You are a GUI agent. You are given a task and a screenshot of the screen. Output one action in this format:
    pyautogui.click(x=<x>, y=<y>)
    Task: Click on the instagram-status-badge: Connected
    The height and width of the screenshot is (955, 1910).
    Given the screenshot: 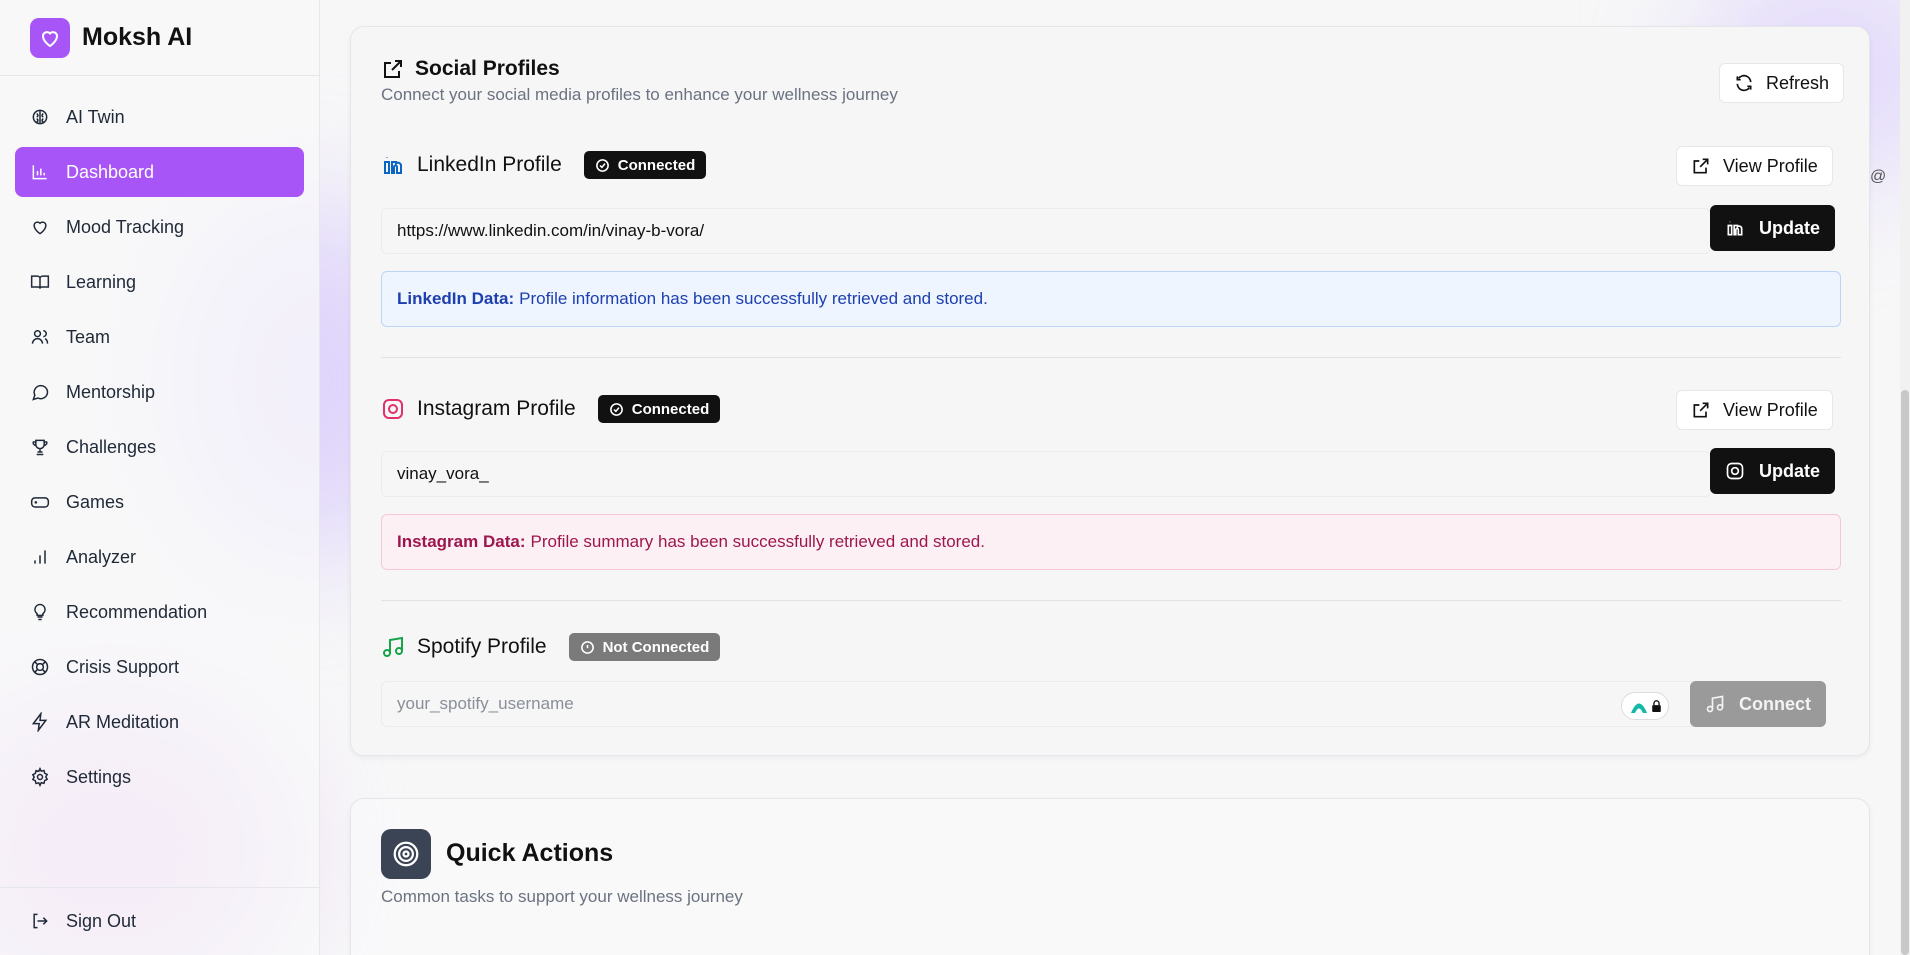 What is the action you would take?
    pyautogui.click(x=659, y=409)
    